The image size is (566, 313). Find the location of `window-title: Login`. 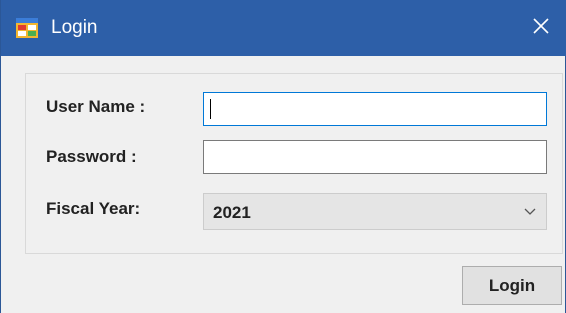

window-title: Login is located at coordinates (74, 27).